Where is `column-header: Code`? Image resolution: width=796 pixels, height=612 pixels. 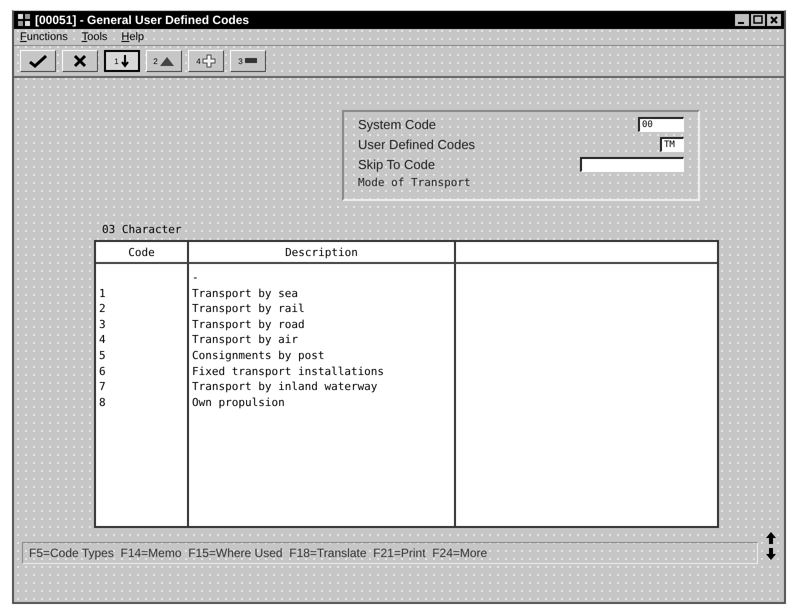 column-header: Code is located at coordinates (141, 252).